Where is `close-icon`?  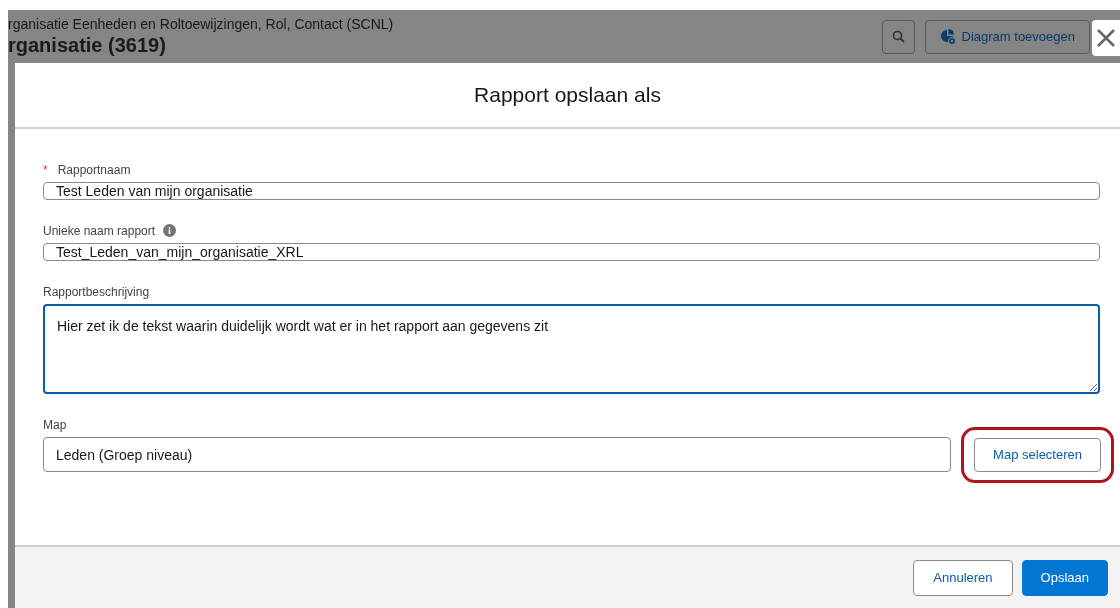
close-icon is located at coordinates (1106, 38).